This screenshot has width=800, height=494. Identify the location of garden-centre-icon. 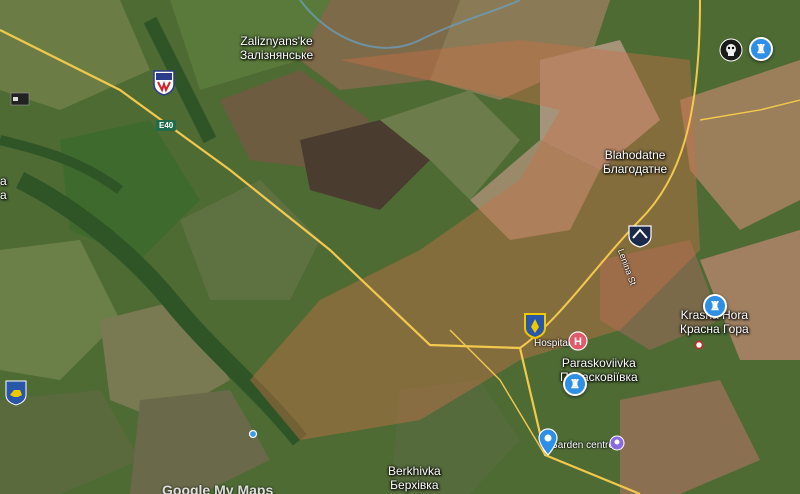
(617, 445).